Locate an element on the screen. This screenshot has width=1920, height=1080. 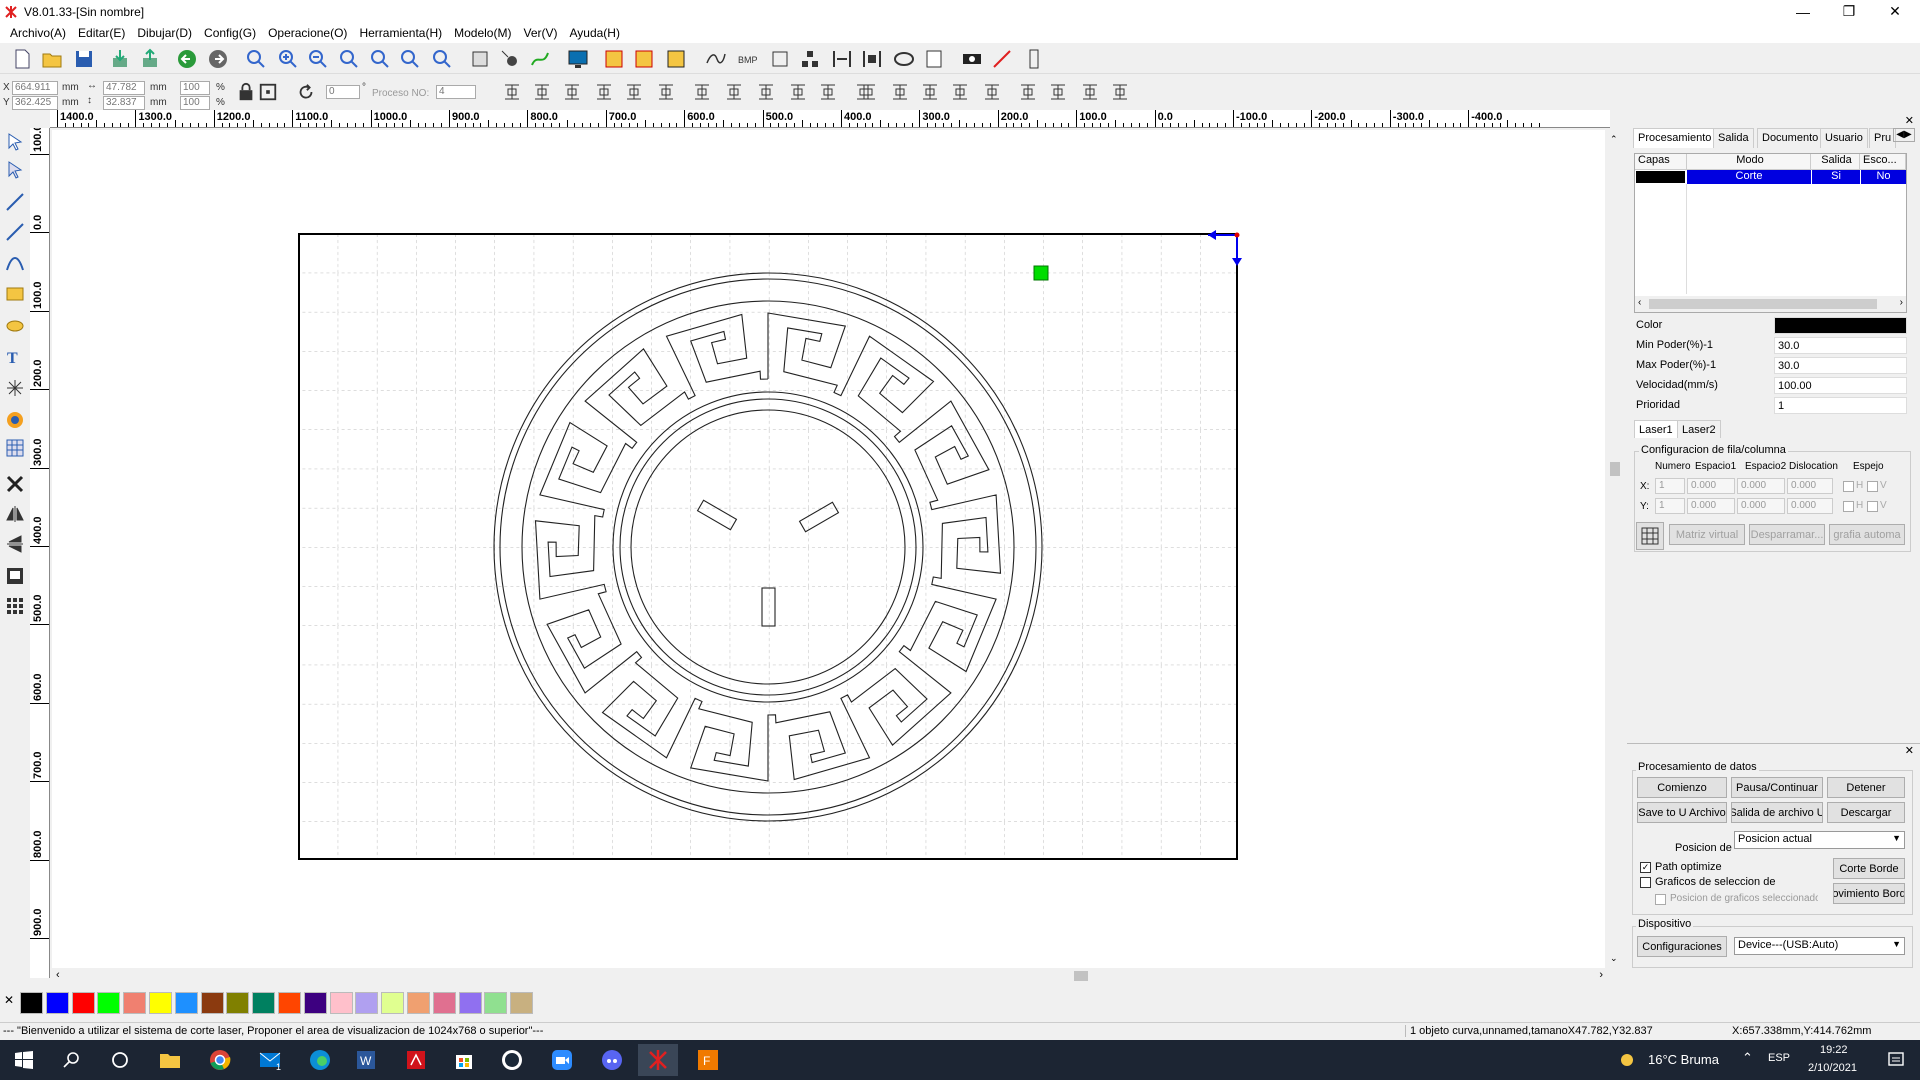
tab-laser1: Laser1 is located at coordinates (1656, 429).